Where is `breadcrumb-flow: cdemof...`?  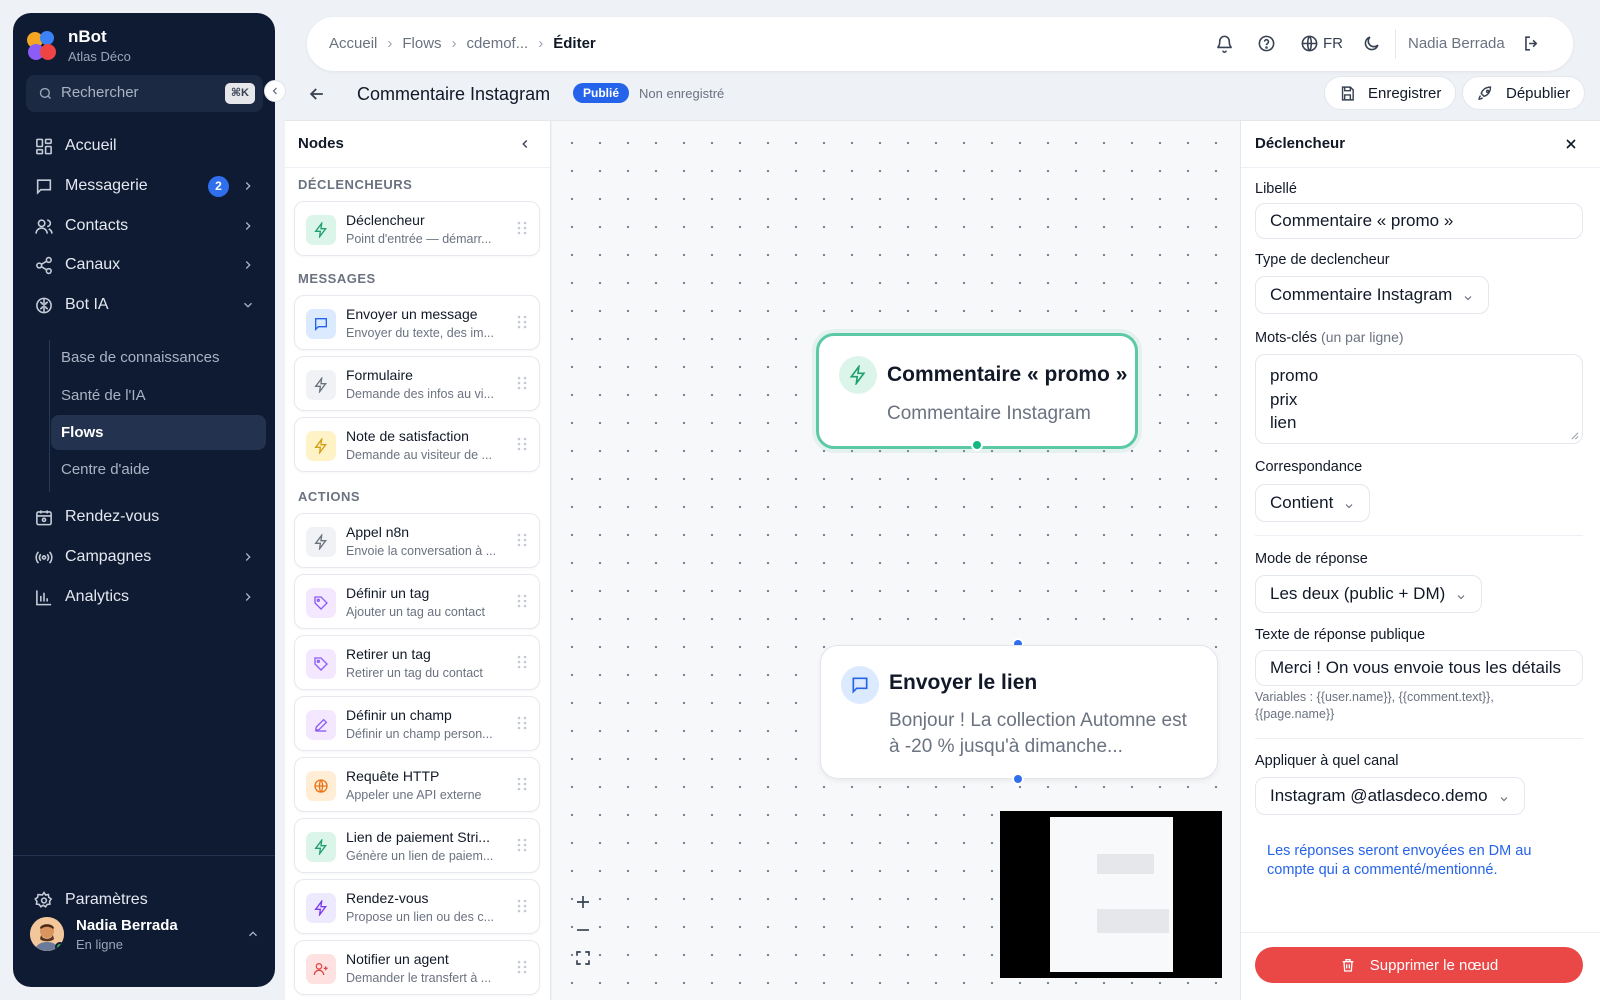 breadcrumb-flow: cdemof... is located at coordinates (498, 43).